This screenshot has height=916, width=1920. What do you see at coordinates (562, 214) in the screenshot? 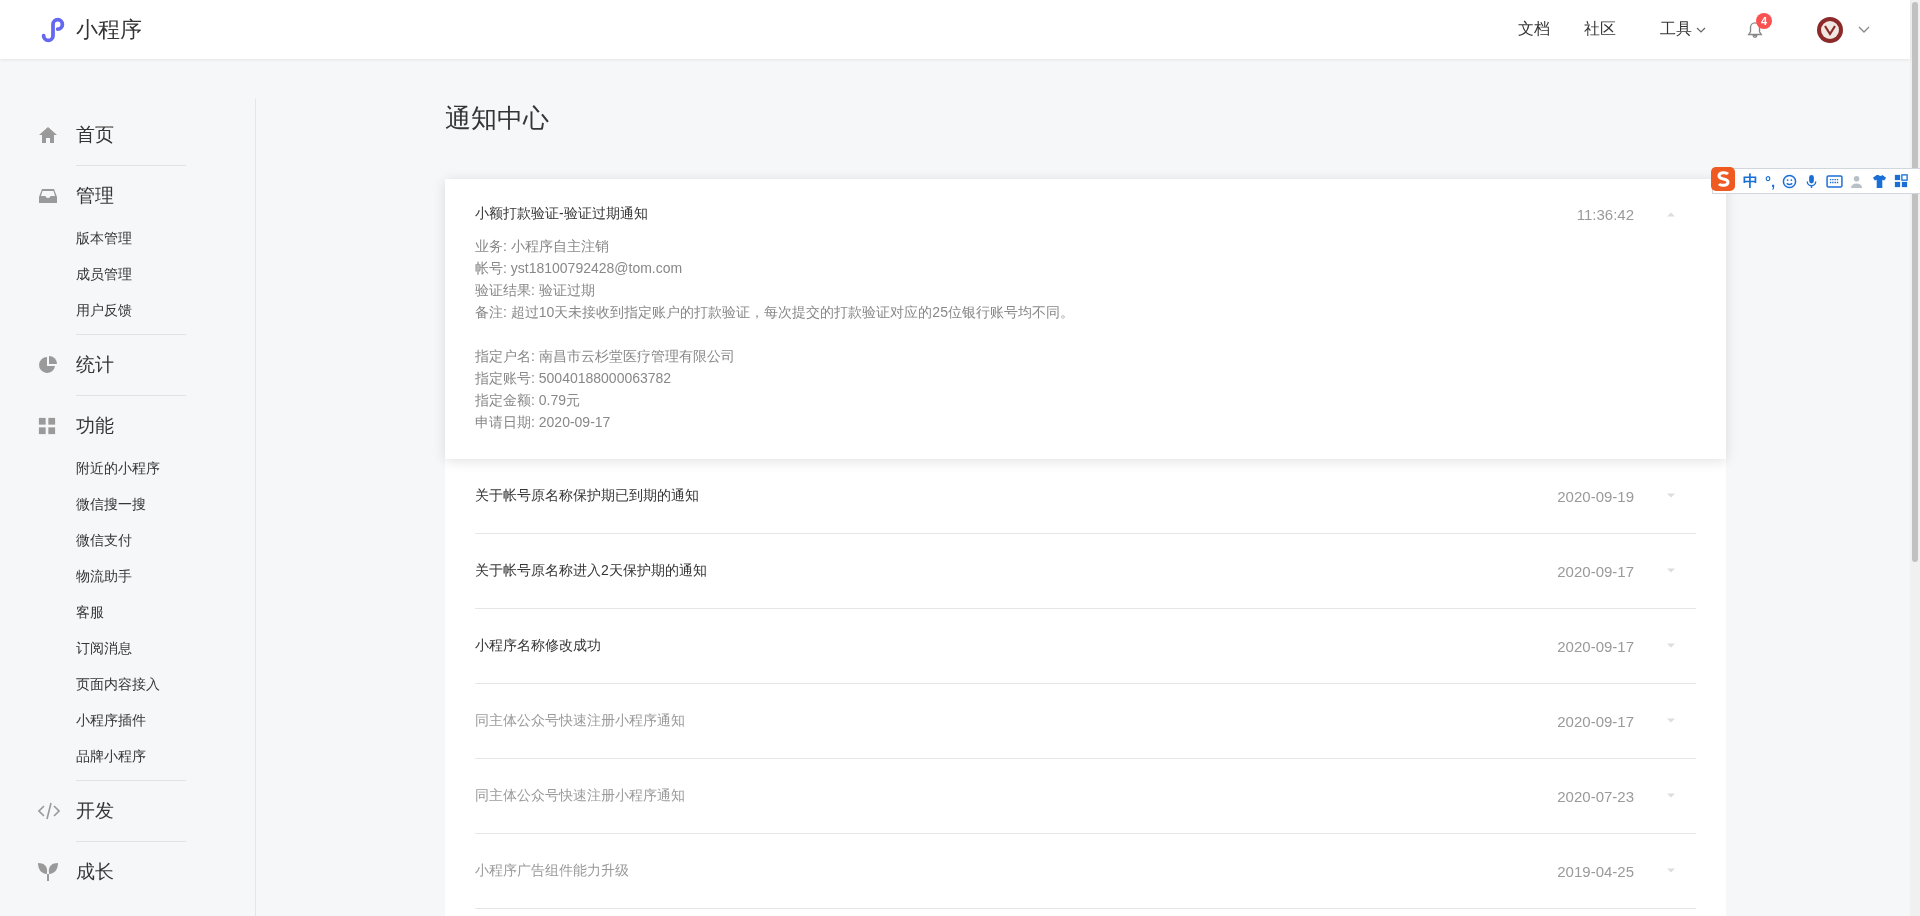
I see `notification-title: 小额打款验证-验证过期通知` at bounding box center [562, 214].